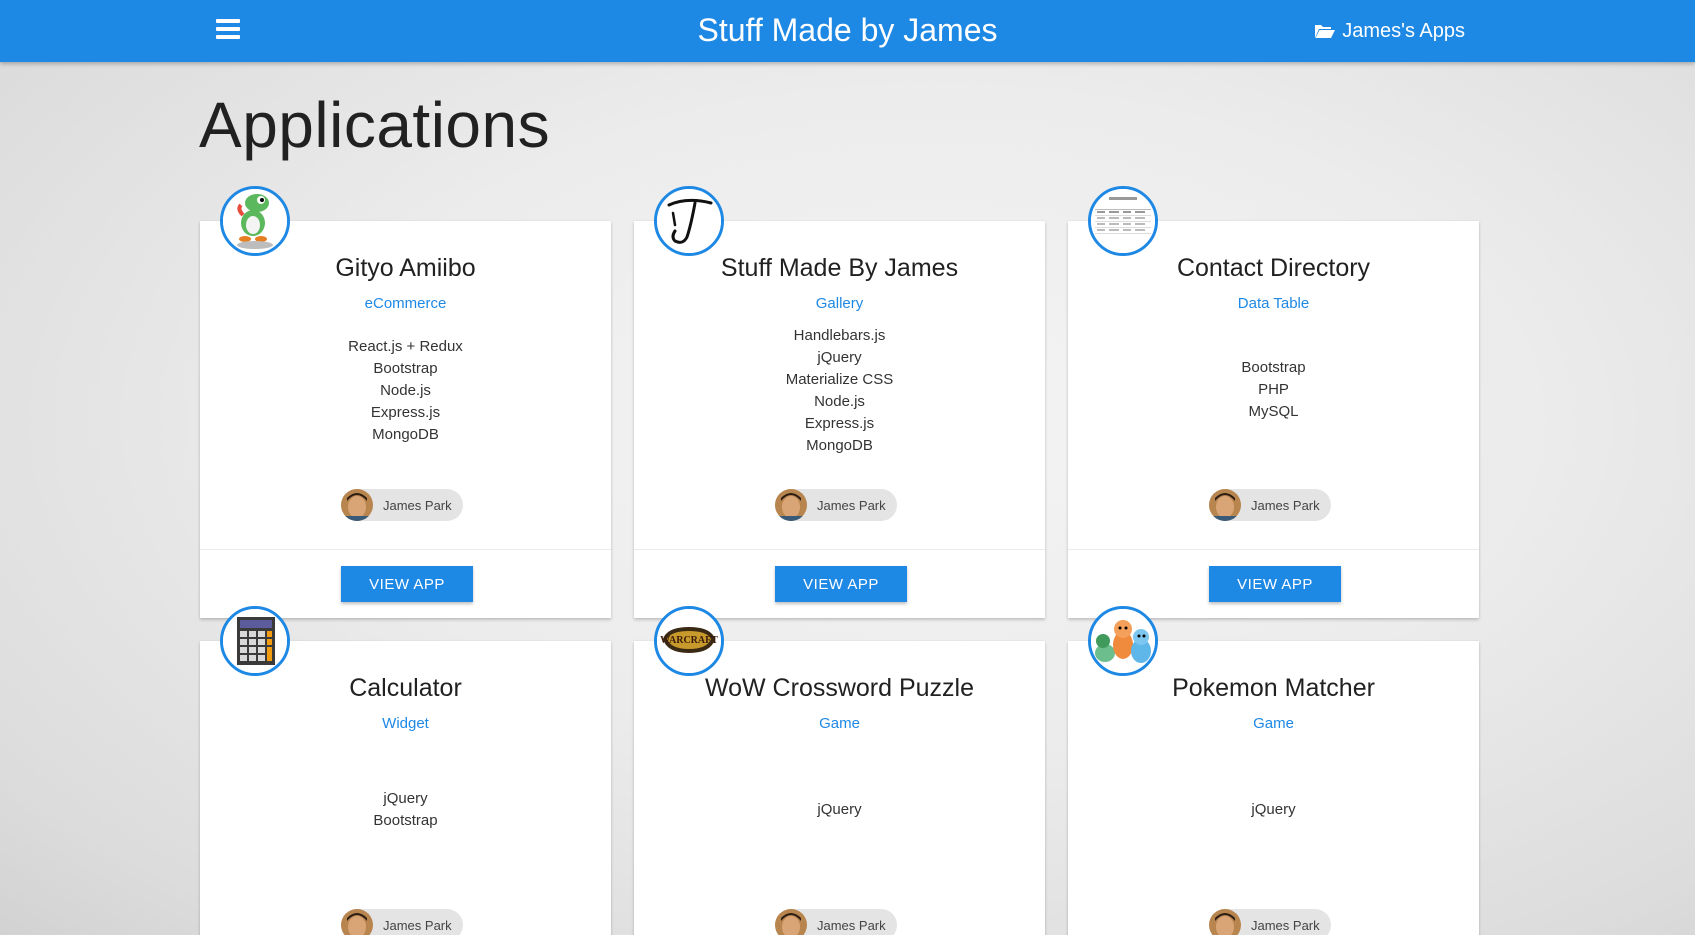  What do you see at coordinates (839, 268) in the screenshot?
I see `card-title: Stuff Made By James` at bounding box center [839, 268].